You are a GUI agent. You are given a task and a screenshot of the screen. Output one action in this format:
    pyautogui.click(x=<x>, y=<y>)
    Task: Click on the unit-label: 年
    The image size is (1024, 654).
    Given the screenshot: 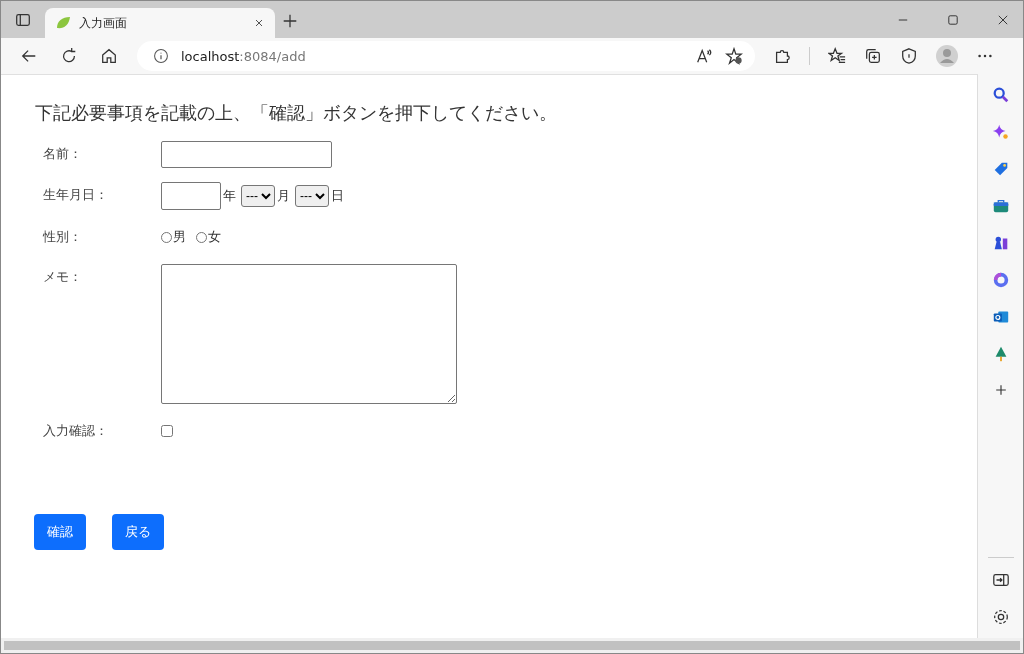 What is the action you would take?
    pyautogui.click(x=229, y=196)
    